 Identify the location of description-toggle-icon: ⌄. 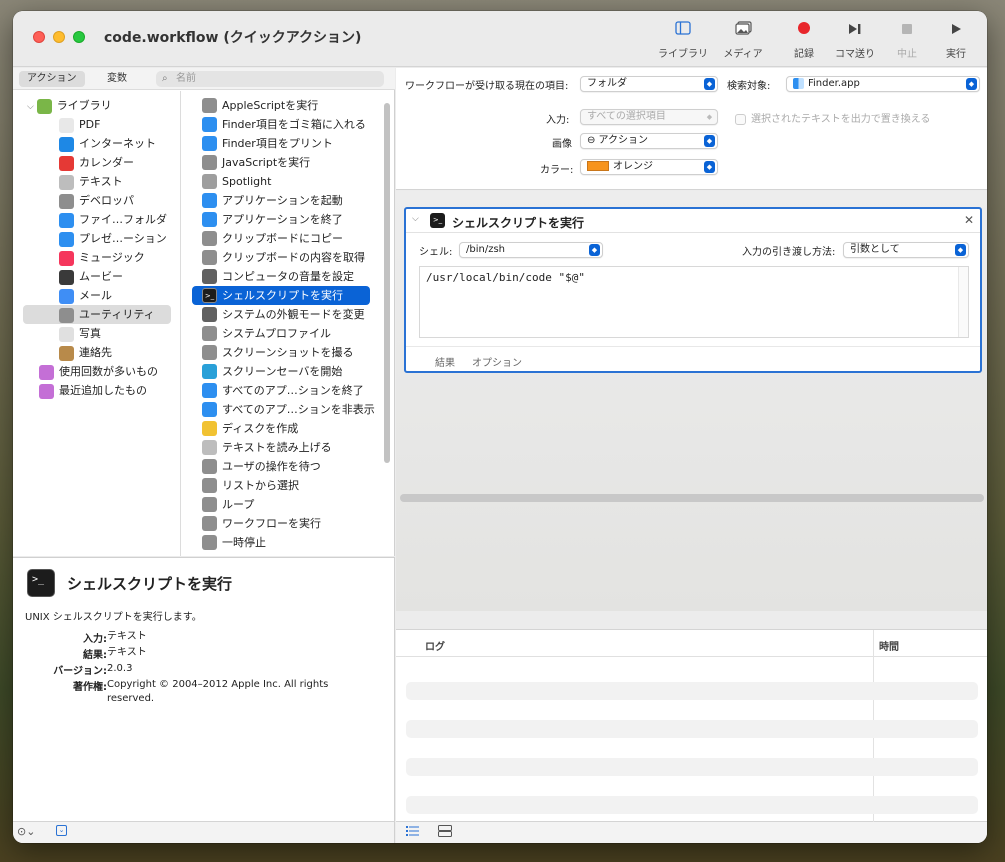
(61, 830).